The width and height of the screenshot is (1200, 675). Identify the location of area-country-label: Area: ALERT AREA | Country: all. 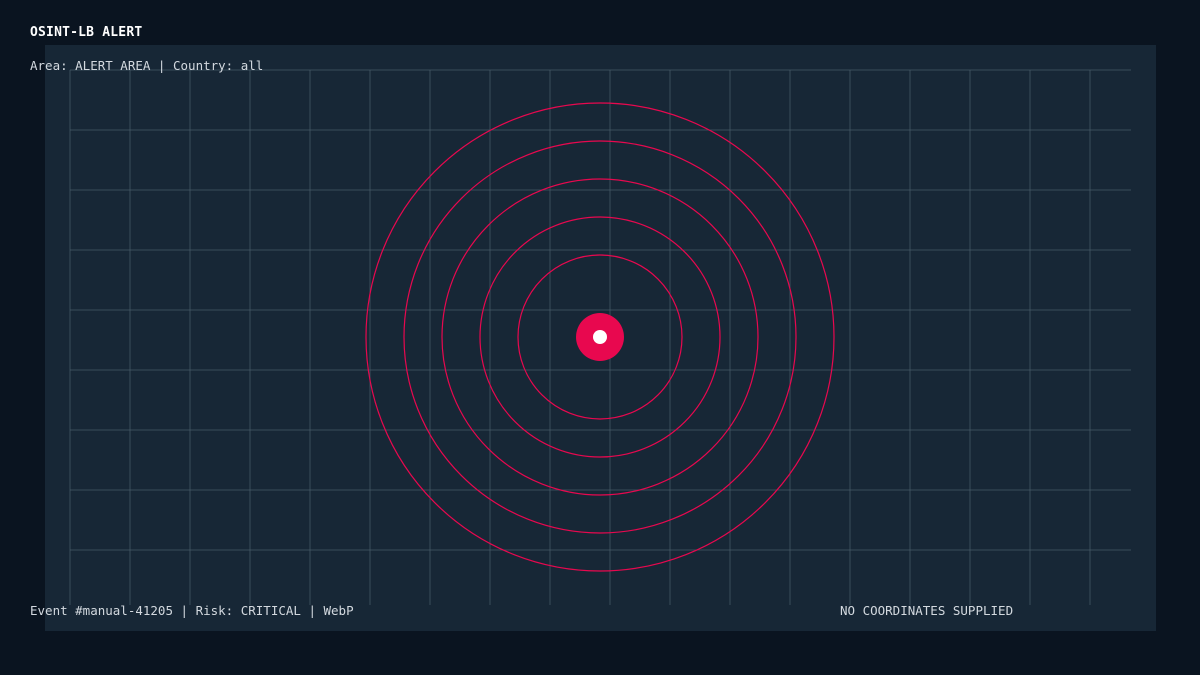
(147, 65).